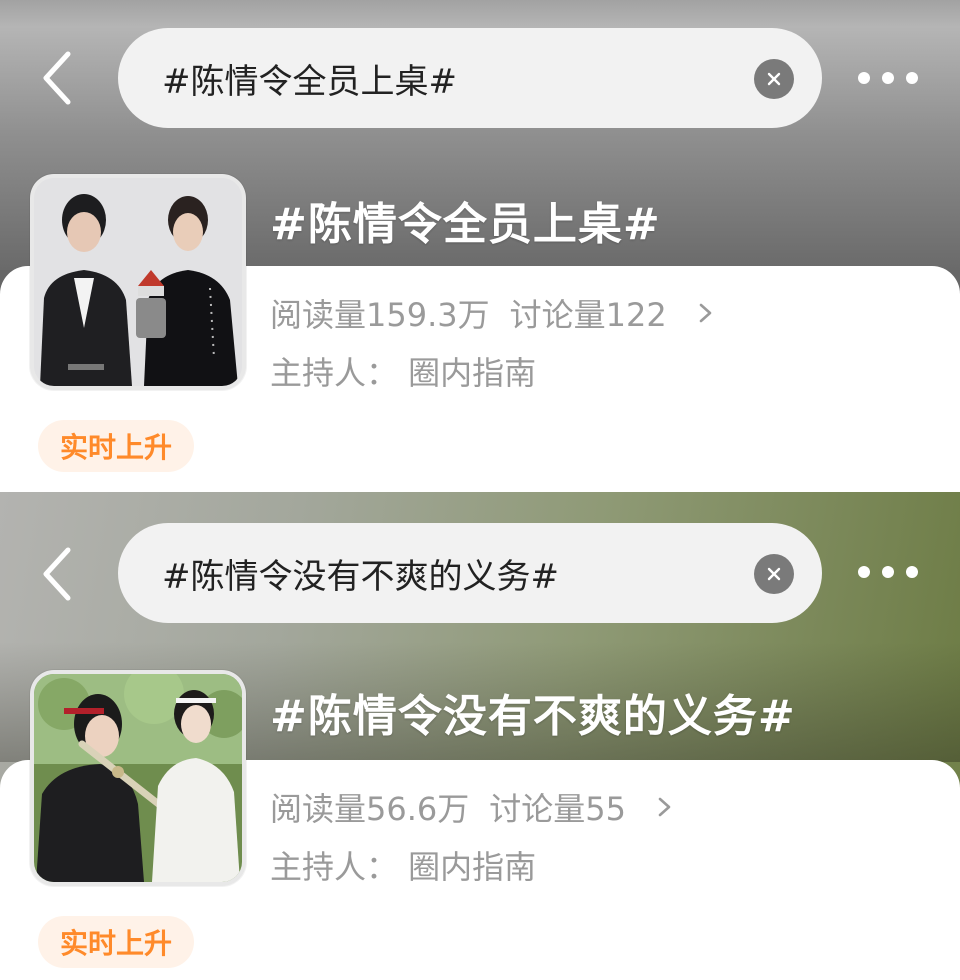 The width and height of the screenshot is (960, 980). What do you see at coordinates (588, 315) in the screenshot?
I see `discussion-count: 讨论量122` at bounding box center [588, 315].